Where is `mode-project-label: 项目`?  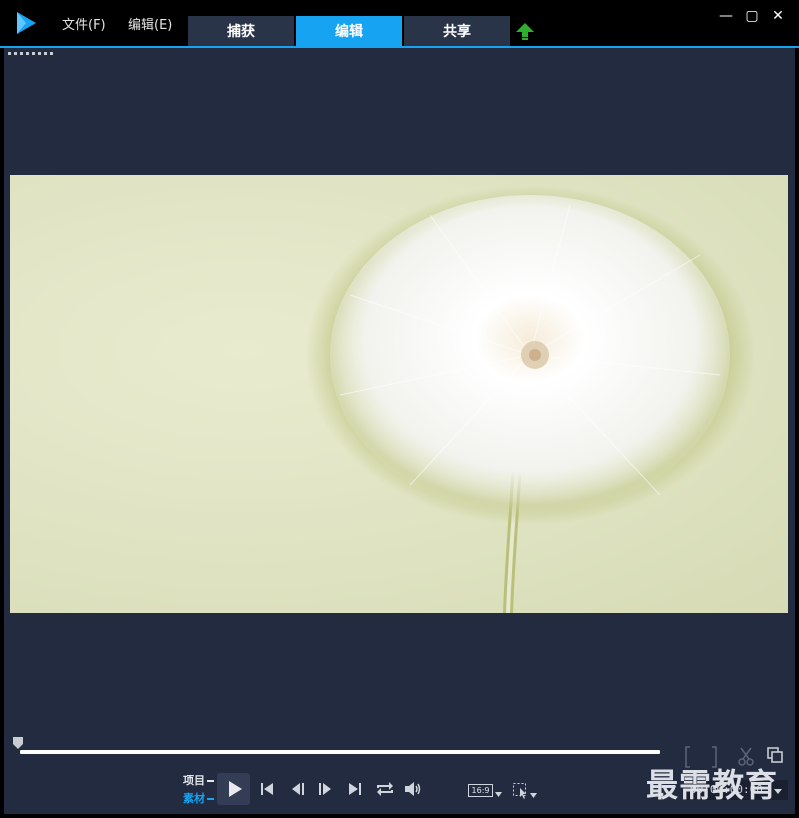
mode-project-label: 项目 is located at coordinates (194, 780).